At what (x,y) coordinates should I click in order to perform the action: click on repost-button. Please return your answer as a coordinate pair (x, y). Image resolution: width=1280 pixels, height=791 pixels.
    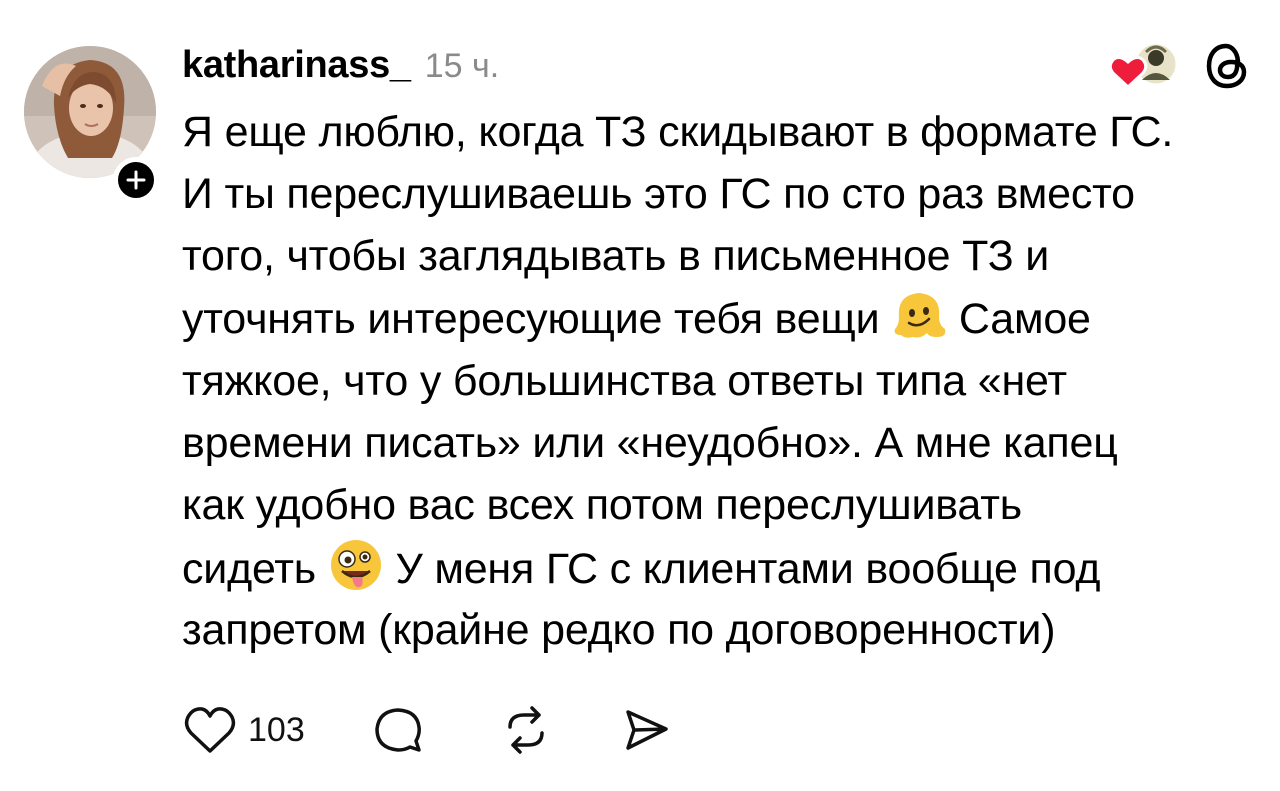
    Looking at the image, I should click on (526, 730).